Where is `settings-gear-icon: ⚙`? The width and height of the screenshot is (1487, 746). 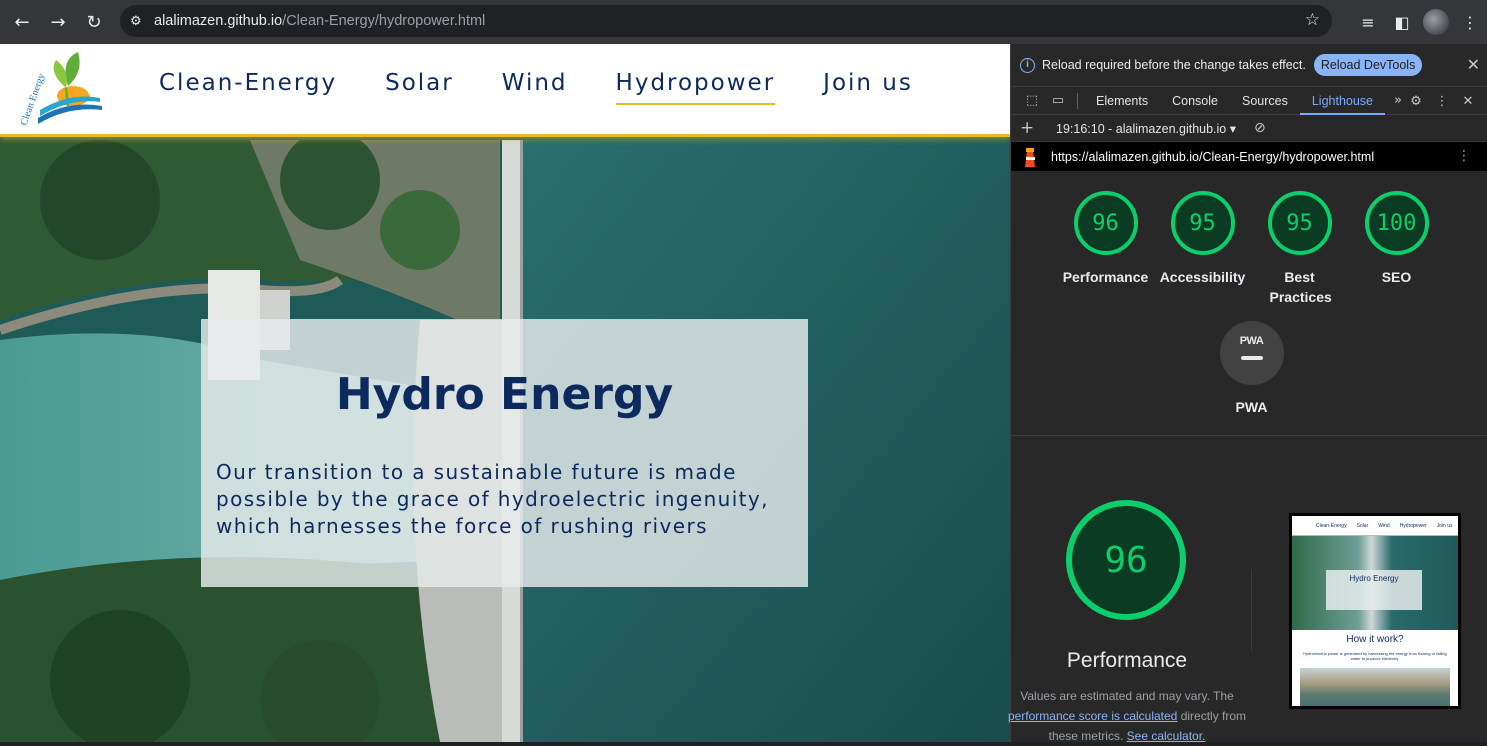
settings-gear-icon: ⚙ is located at coordinates (1416, 101).